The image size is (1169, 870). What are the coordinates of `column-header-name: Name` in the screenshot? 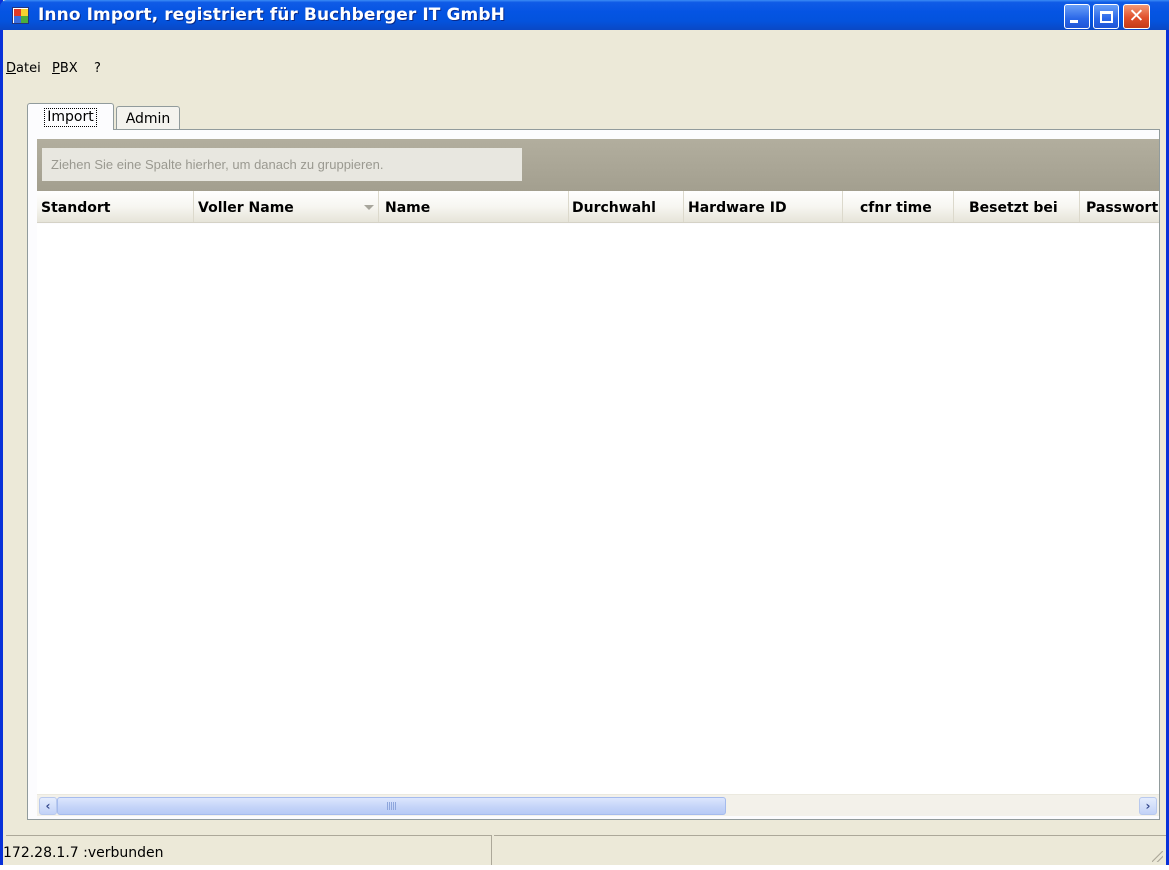 It's located at (474, 206).